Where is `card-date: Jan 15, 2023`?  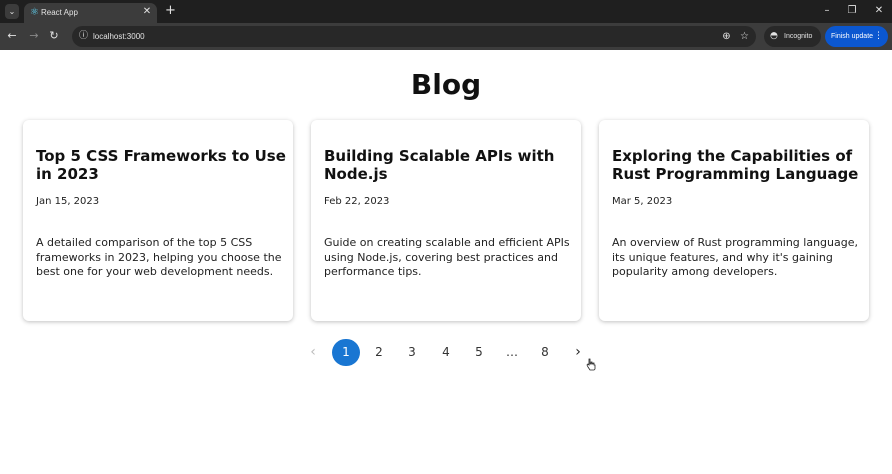
card-date: Jan 15, 2023 is located at coordinates (68, 201).